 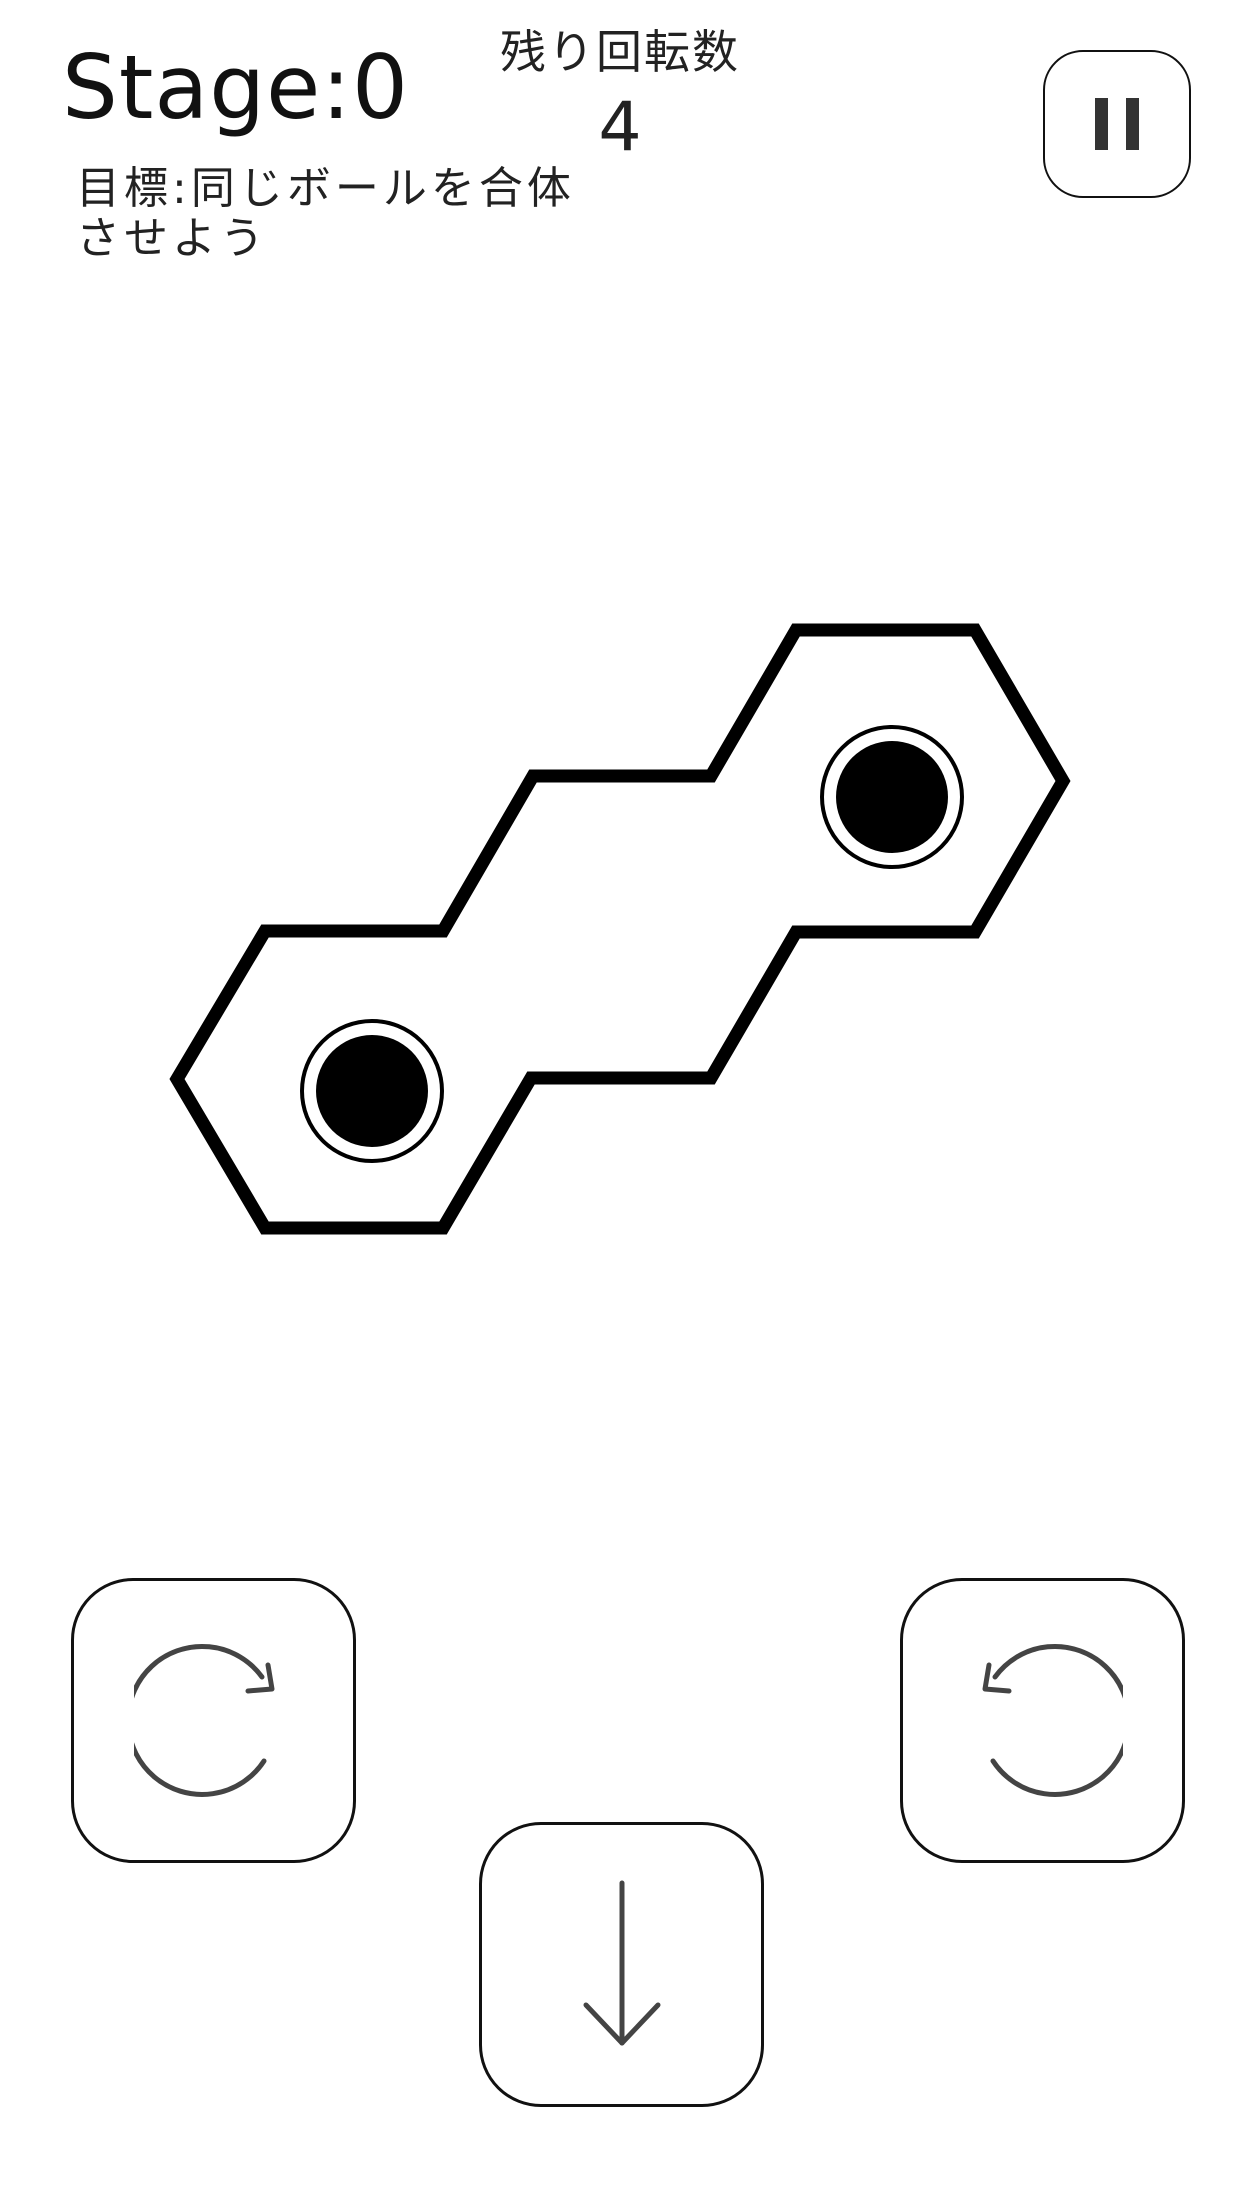 I want to click on rotate-clockwise-button, so click(x=213, y=1720).